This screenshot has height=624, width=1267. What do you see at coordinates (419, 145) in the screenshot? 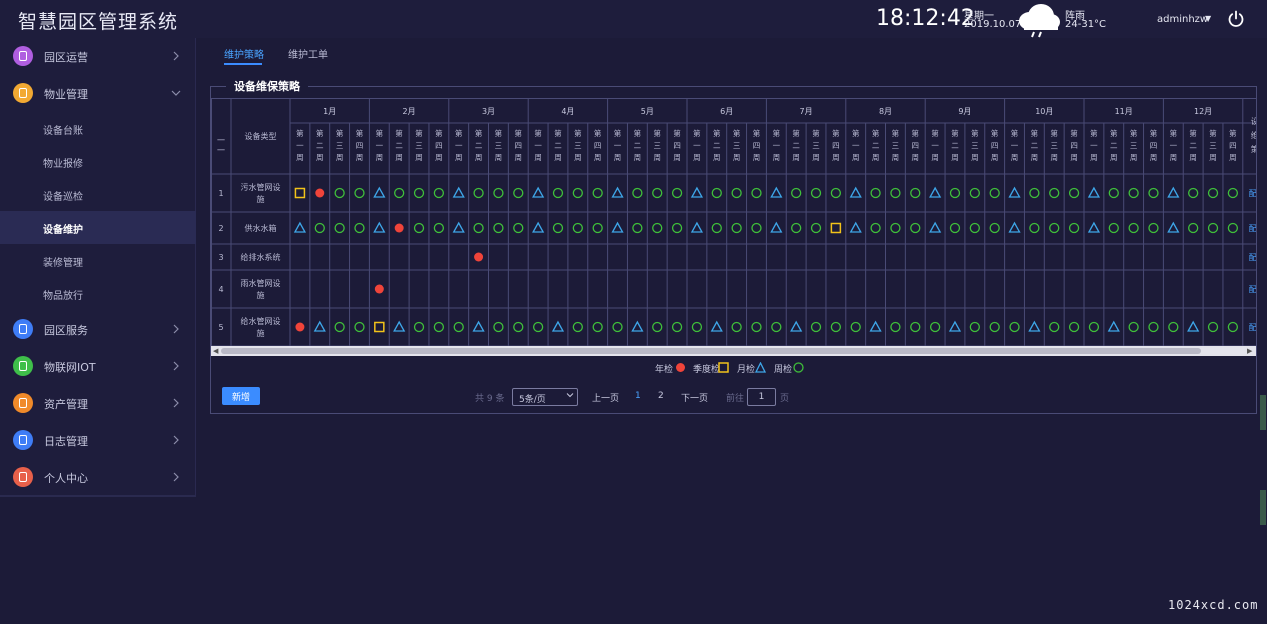
I see `week-header: 三` at bounding box center [419, 145].